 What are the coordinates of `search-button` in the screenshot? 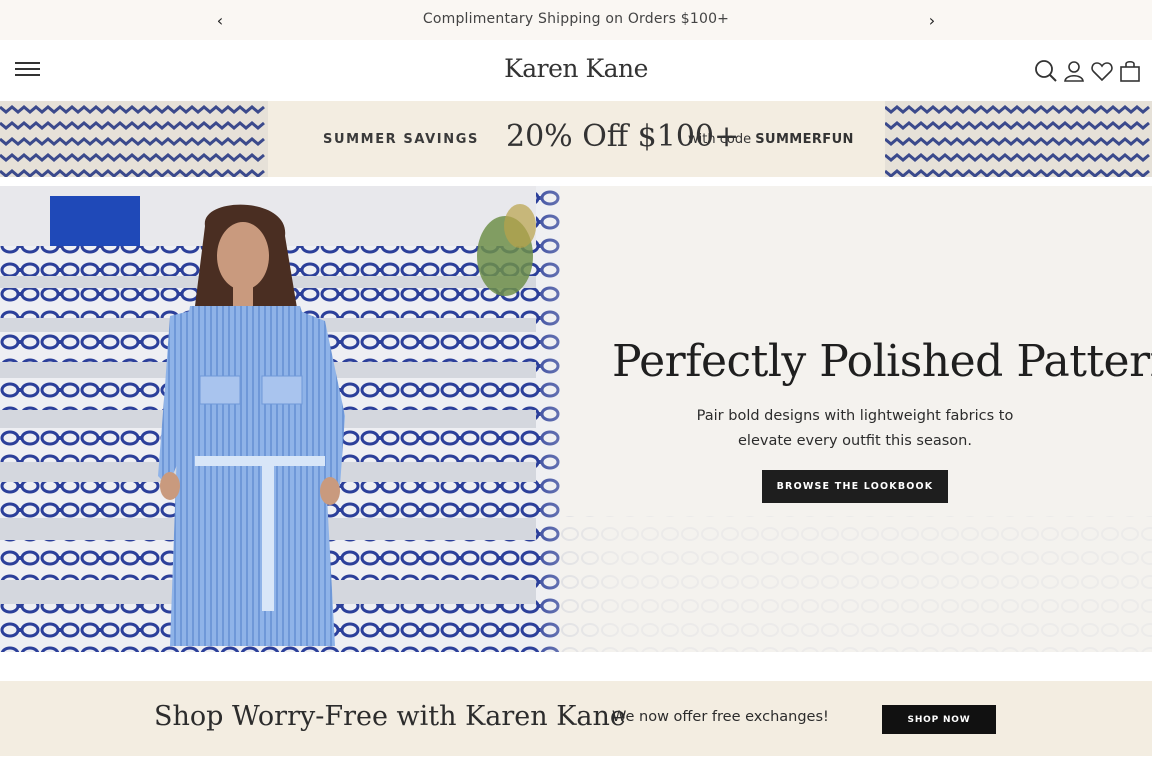 It's located at (1046, 71).